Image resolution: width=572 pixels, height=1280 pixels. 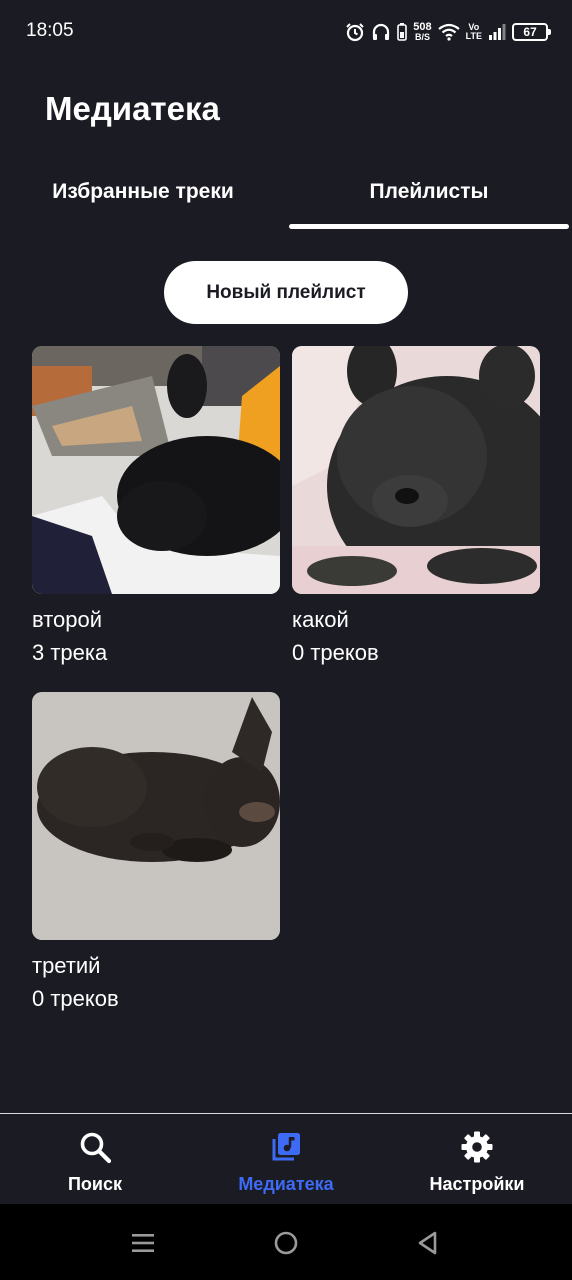 I want to click on gear-icon, so click(x=477, y=1147).